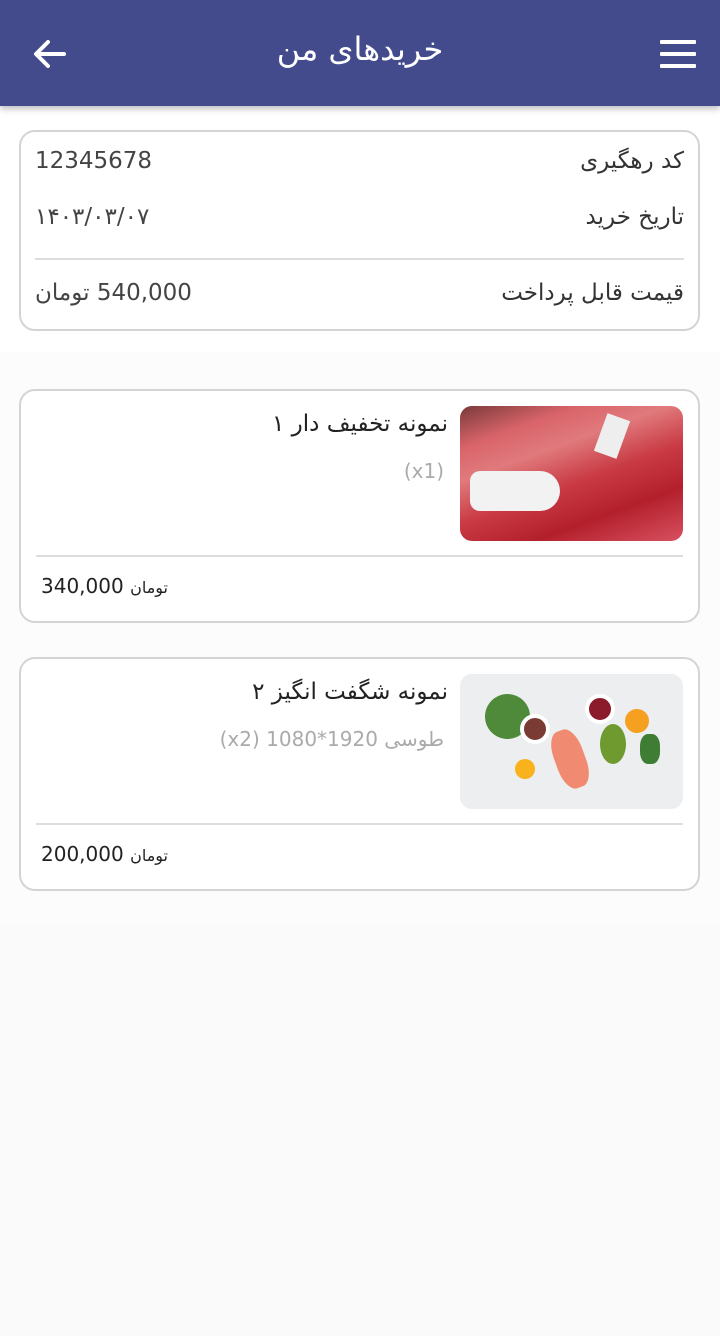 The image size is (720, 1336). Describe the element at coordinates (632, 161) in the screenshot. I see `tracking-label: کد رهگیری` at that location.